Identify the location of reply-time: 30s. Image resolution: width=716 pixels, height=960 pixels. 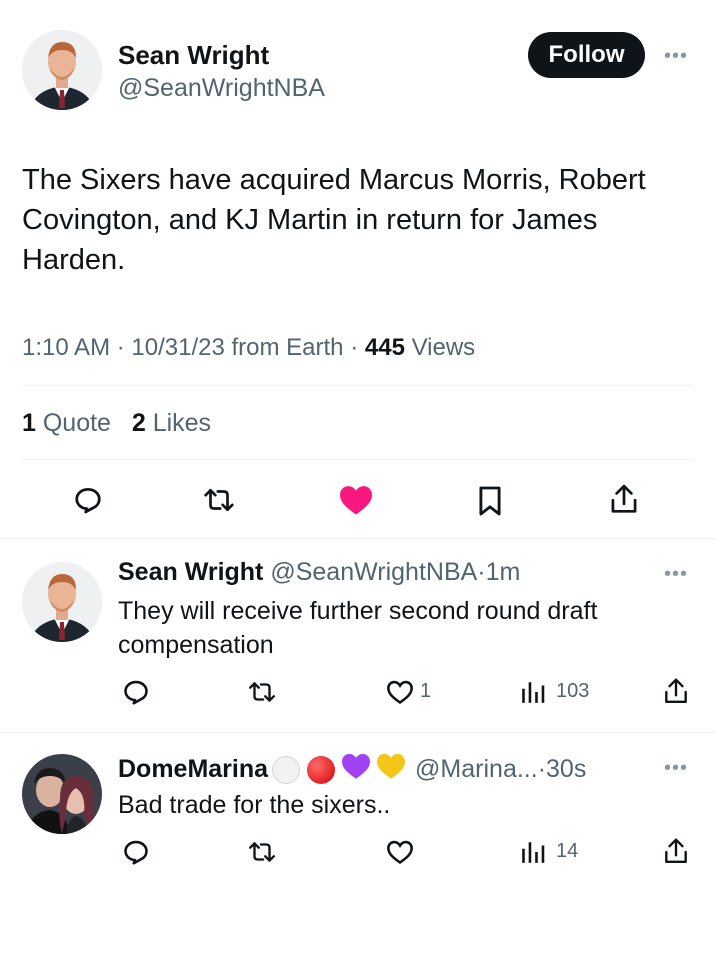
(566, 769).